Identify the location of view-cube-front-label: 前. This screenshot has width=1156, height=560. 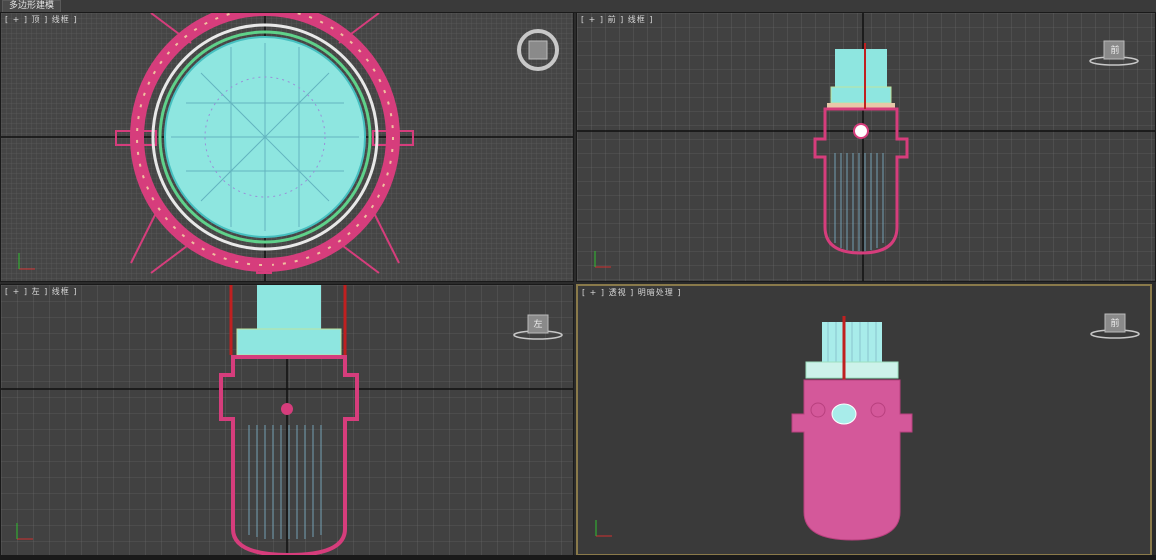
(1115, 49).